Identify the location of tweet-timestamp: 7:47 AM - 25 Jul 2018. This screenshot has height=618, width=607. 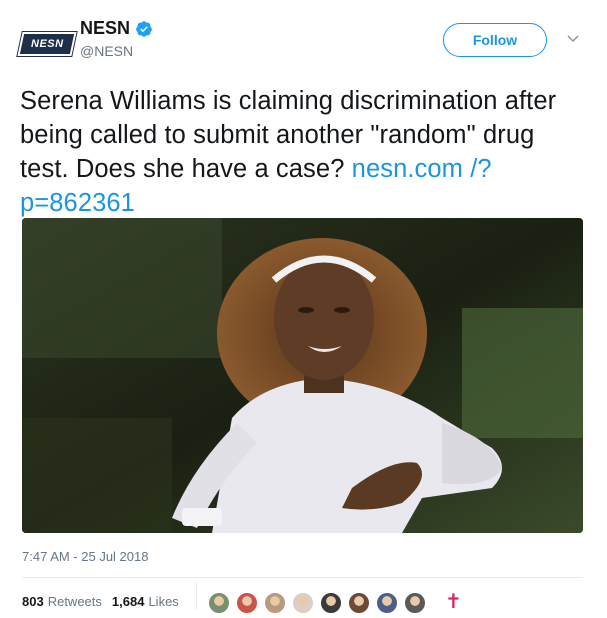
(85, 556).